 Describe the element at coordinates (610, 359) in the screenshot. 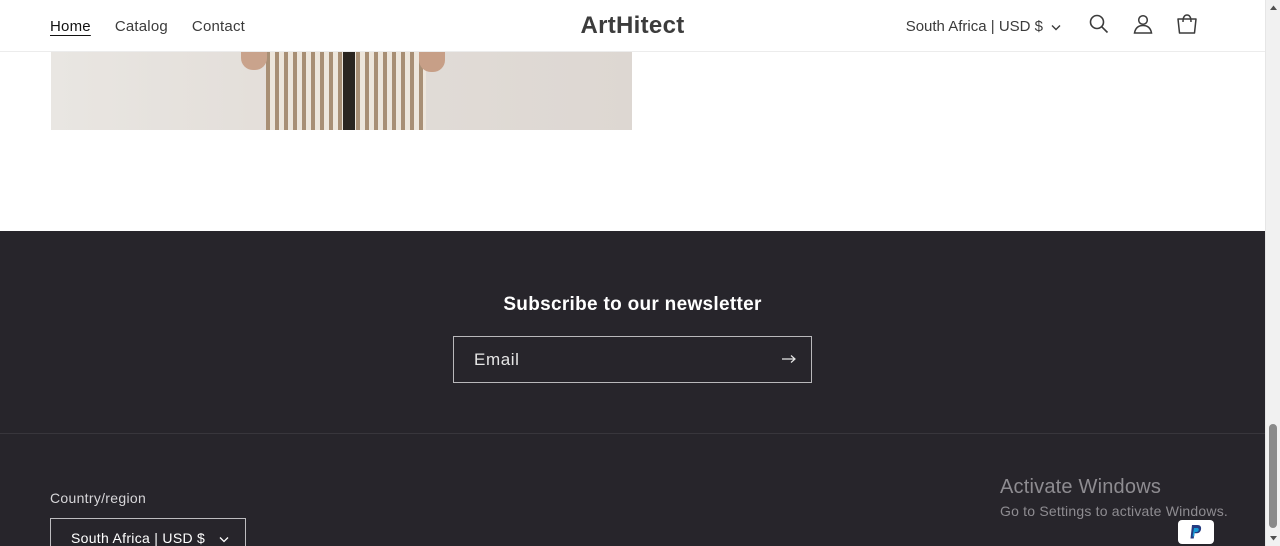

I see `email-input` at that location.